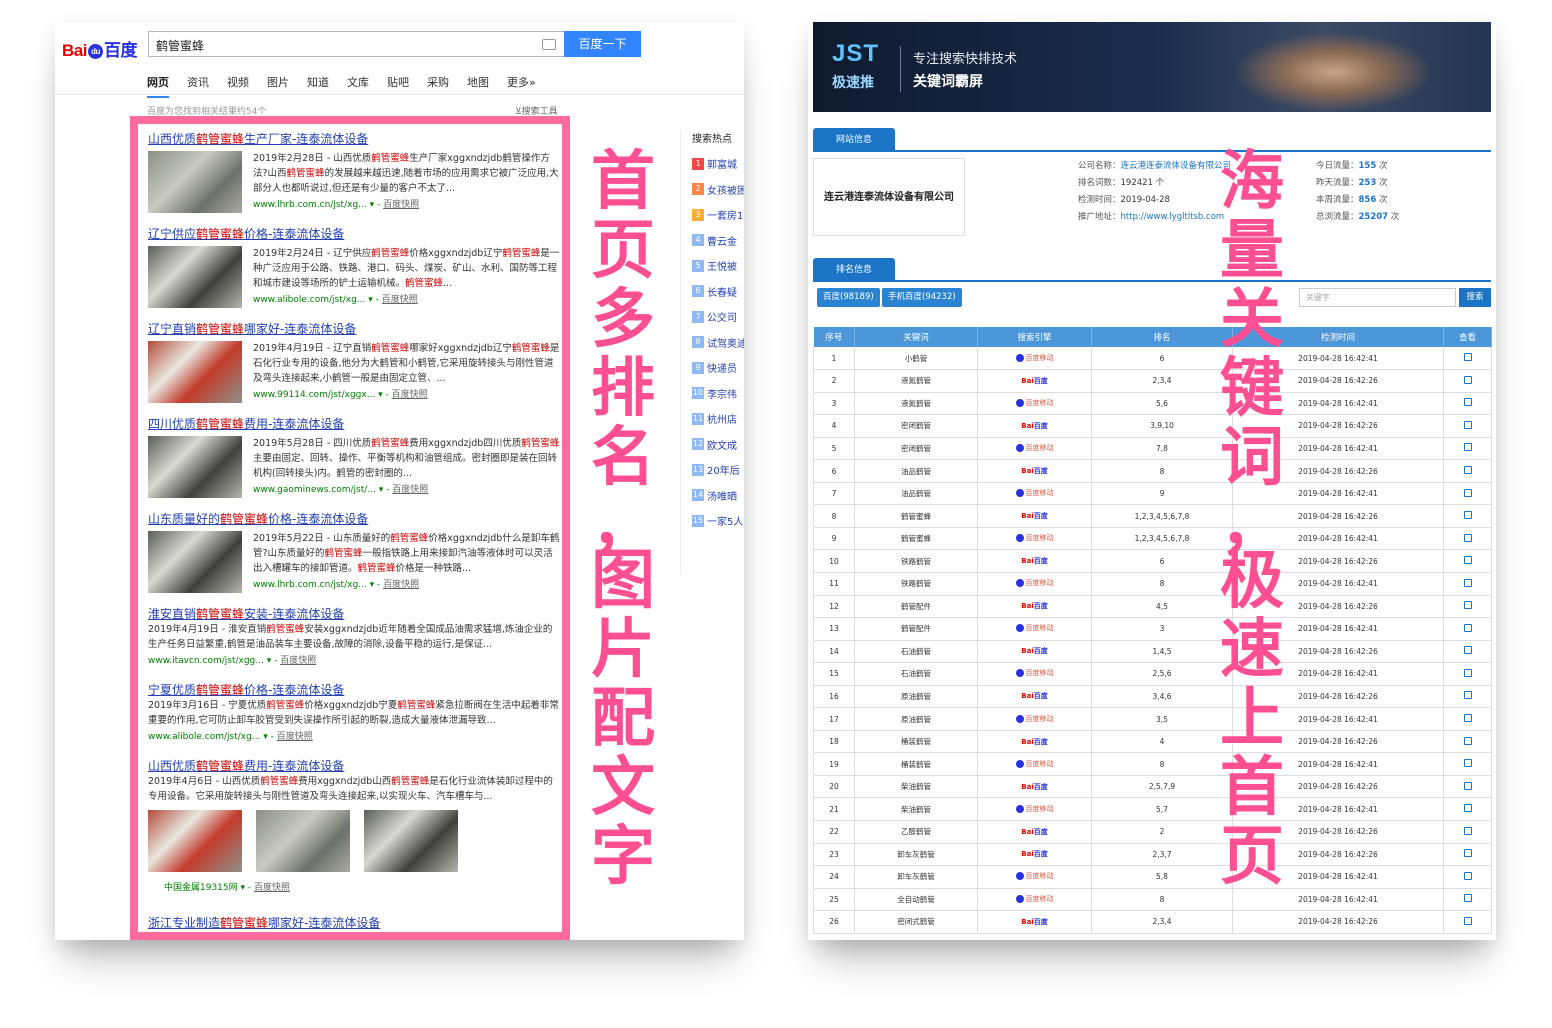 The height and width of the screenshot is (1028, 1552). What do you see at coordinates (718, 317) in the screenshot?
I see `hot-item: 7 公交司` at bounding box center [718, 317].